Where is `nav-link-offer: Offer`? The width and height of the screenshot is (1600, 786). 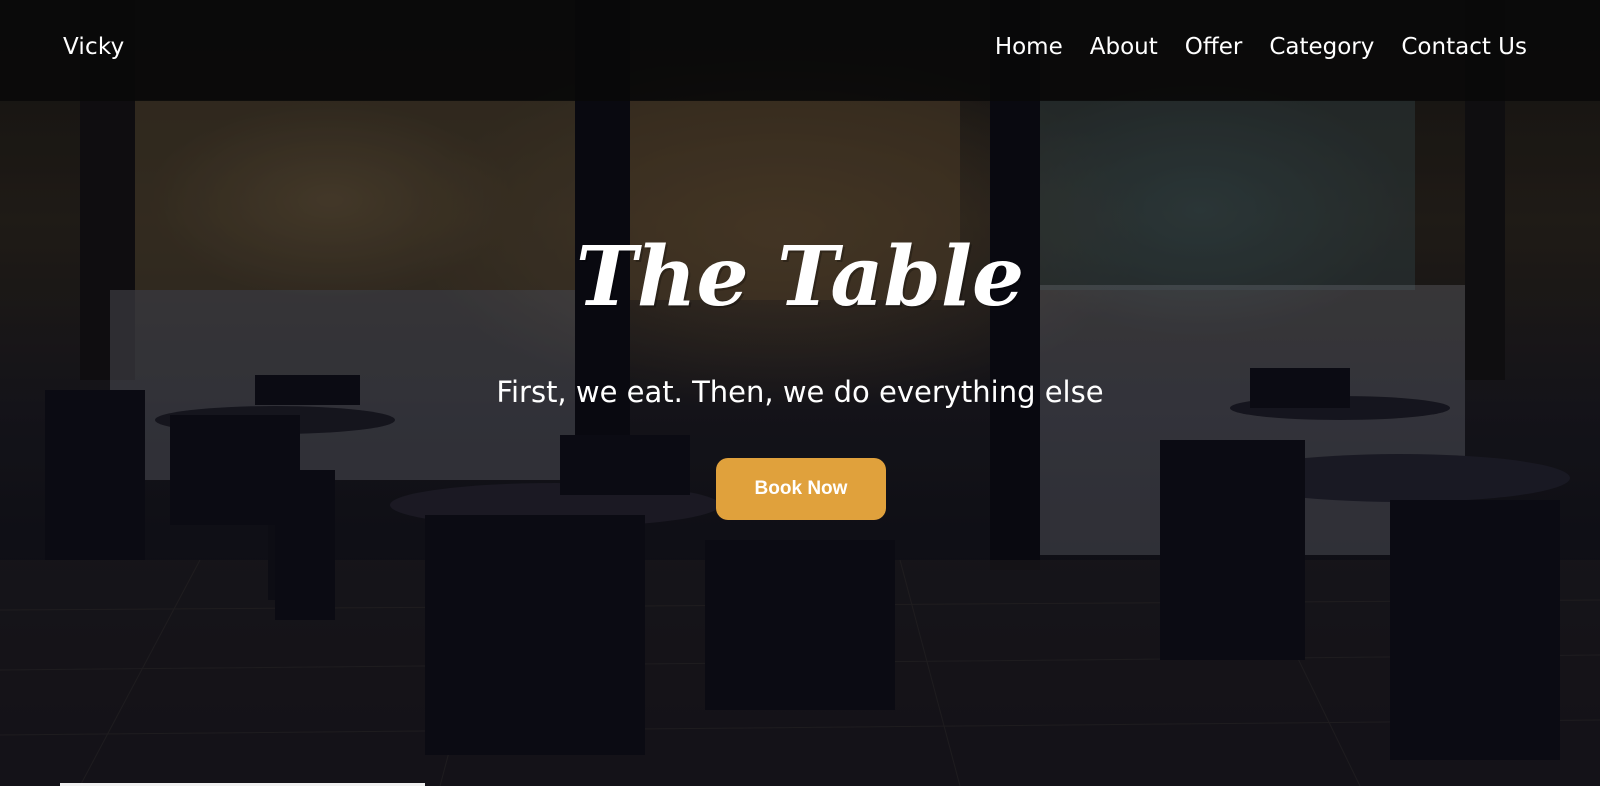 nav-link-offer: Offer is located at coordinates (1214, 47).